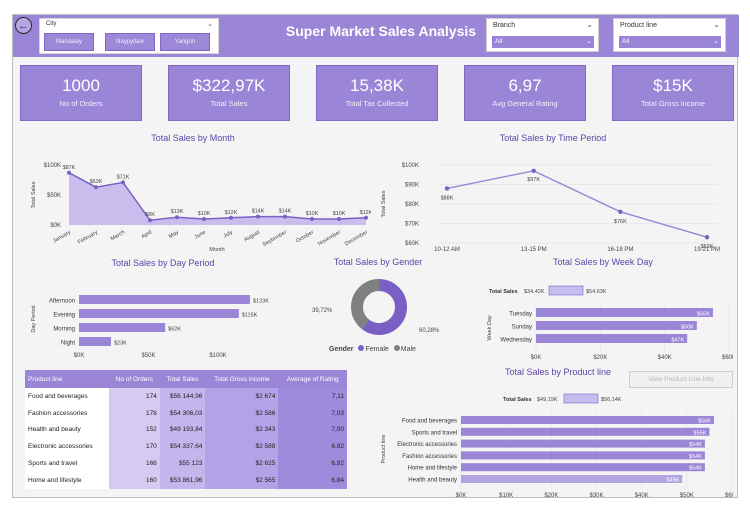  What do you see at coordinates (134, 447) in the screenshot?
I see `table-cell: 170` at bounding box center [134, 447].